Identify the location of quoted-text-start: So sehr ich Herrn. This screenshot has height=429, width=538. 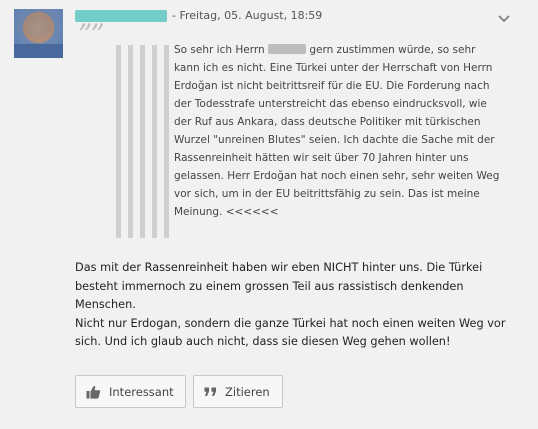
(219, 50).